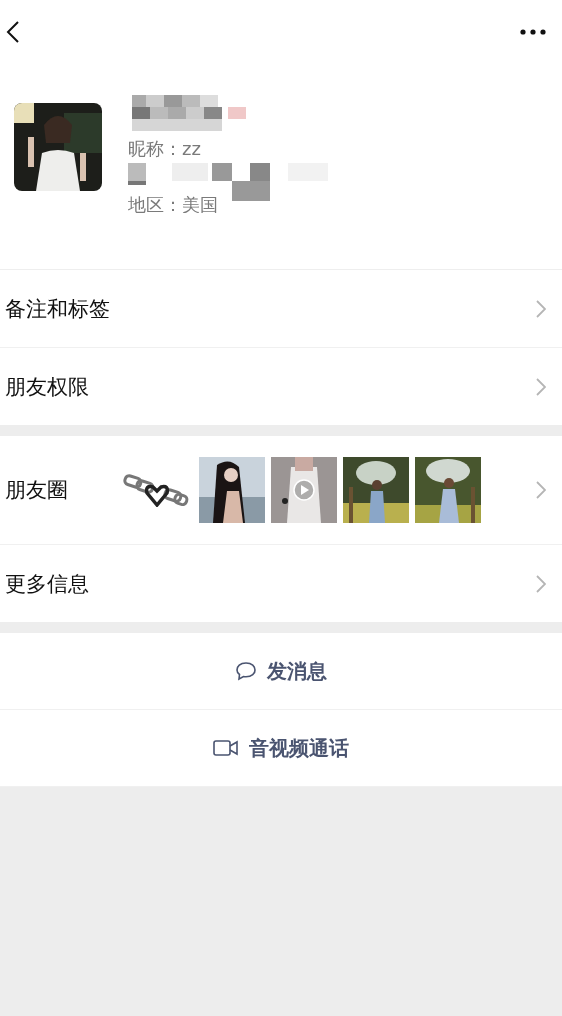  I want to click on list-row: 备注和标签, so click(281, 309).